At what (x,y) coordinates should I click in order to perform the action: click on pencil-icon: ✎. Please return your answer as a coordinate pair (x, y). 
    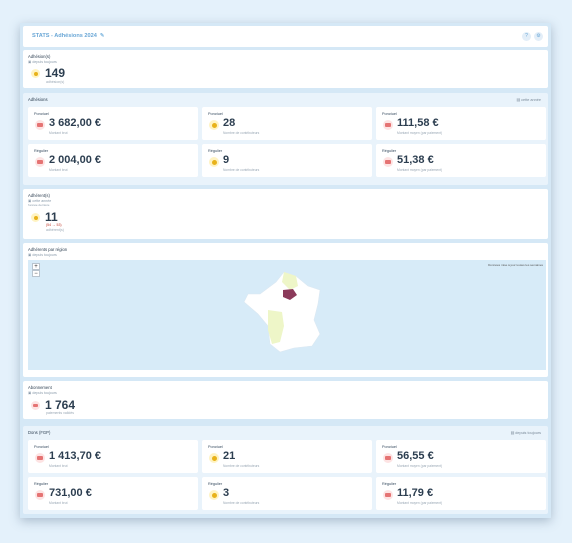
    Looking at the image, I should click on (102, 36).